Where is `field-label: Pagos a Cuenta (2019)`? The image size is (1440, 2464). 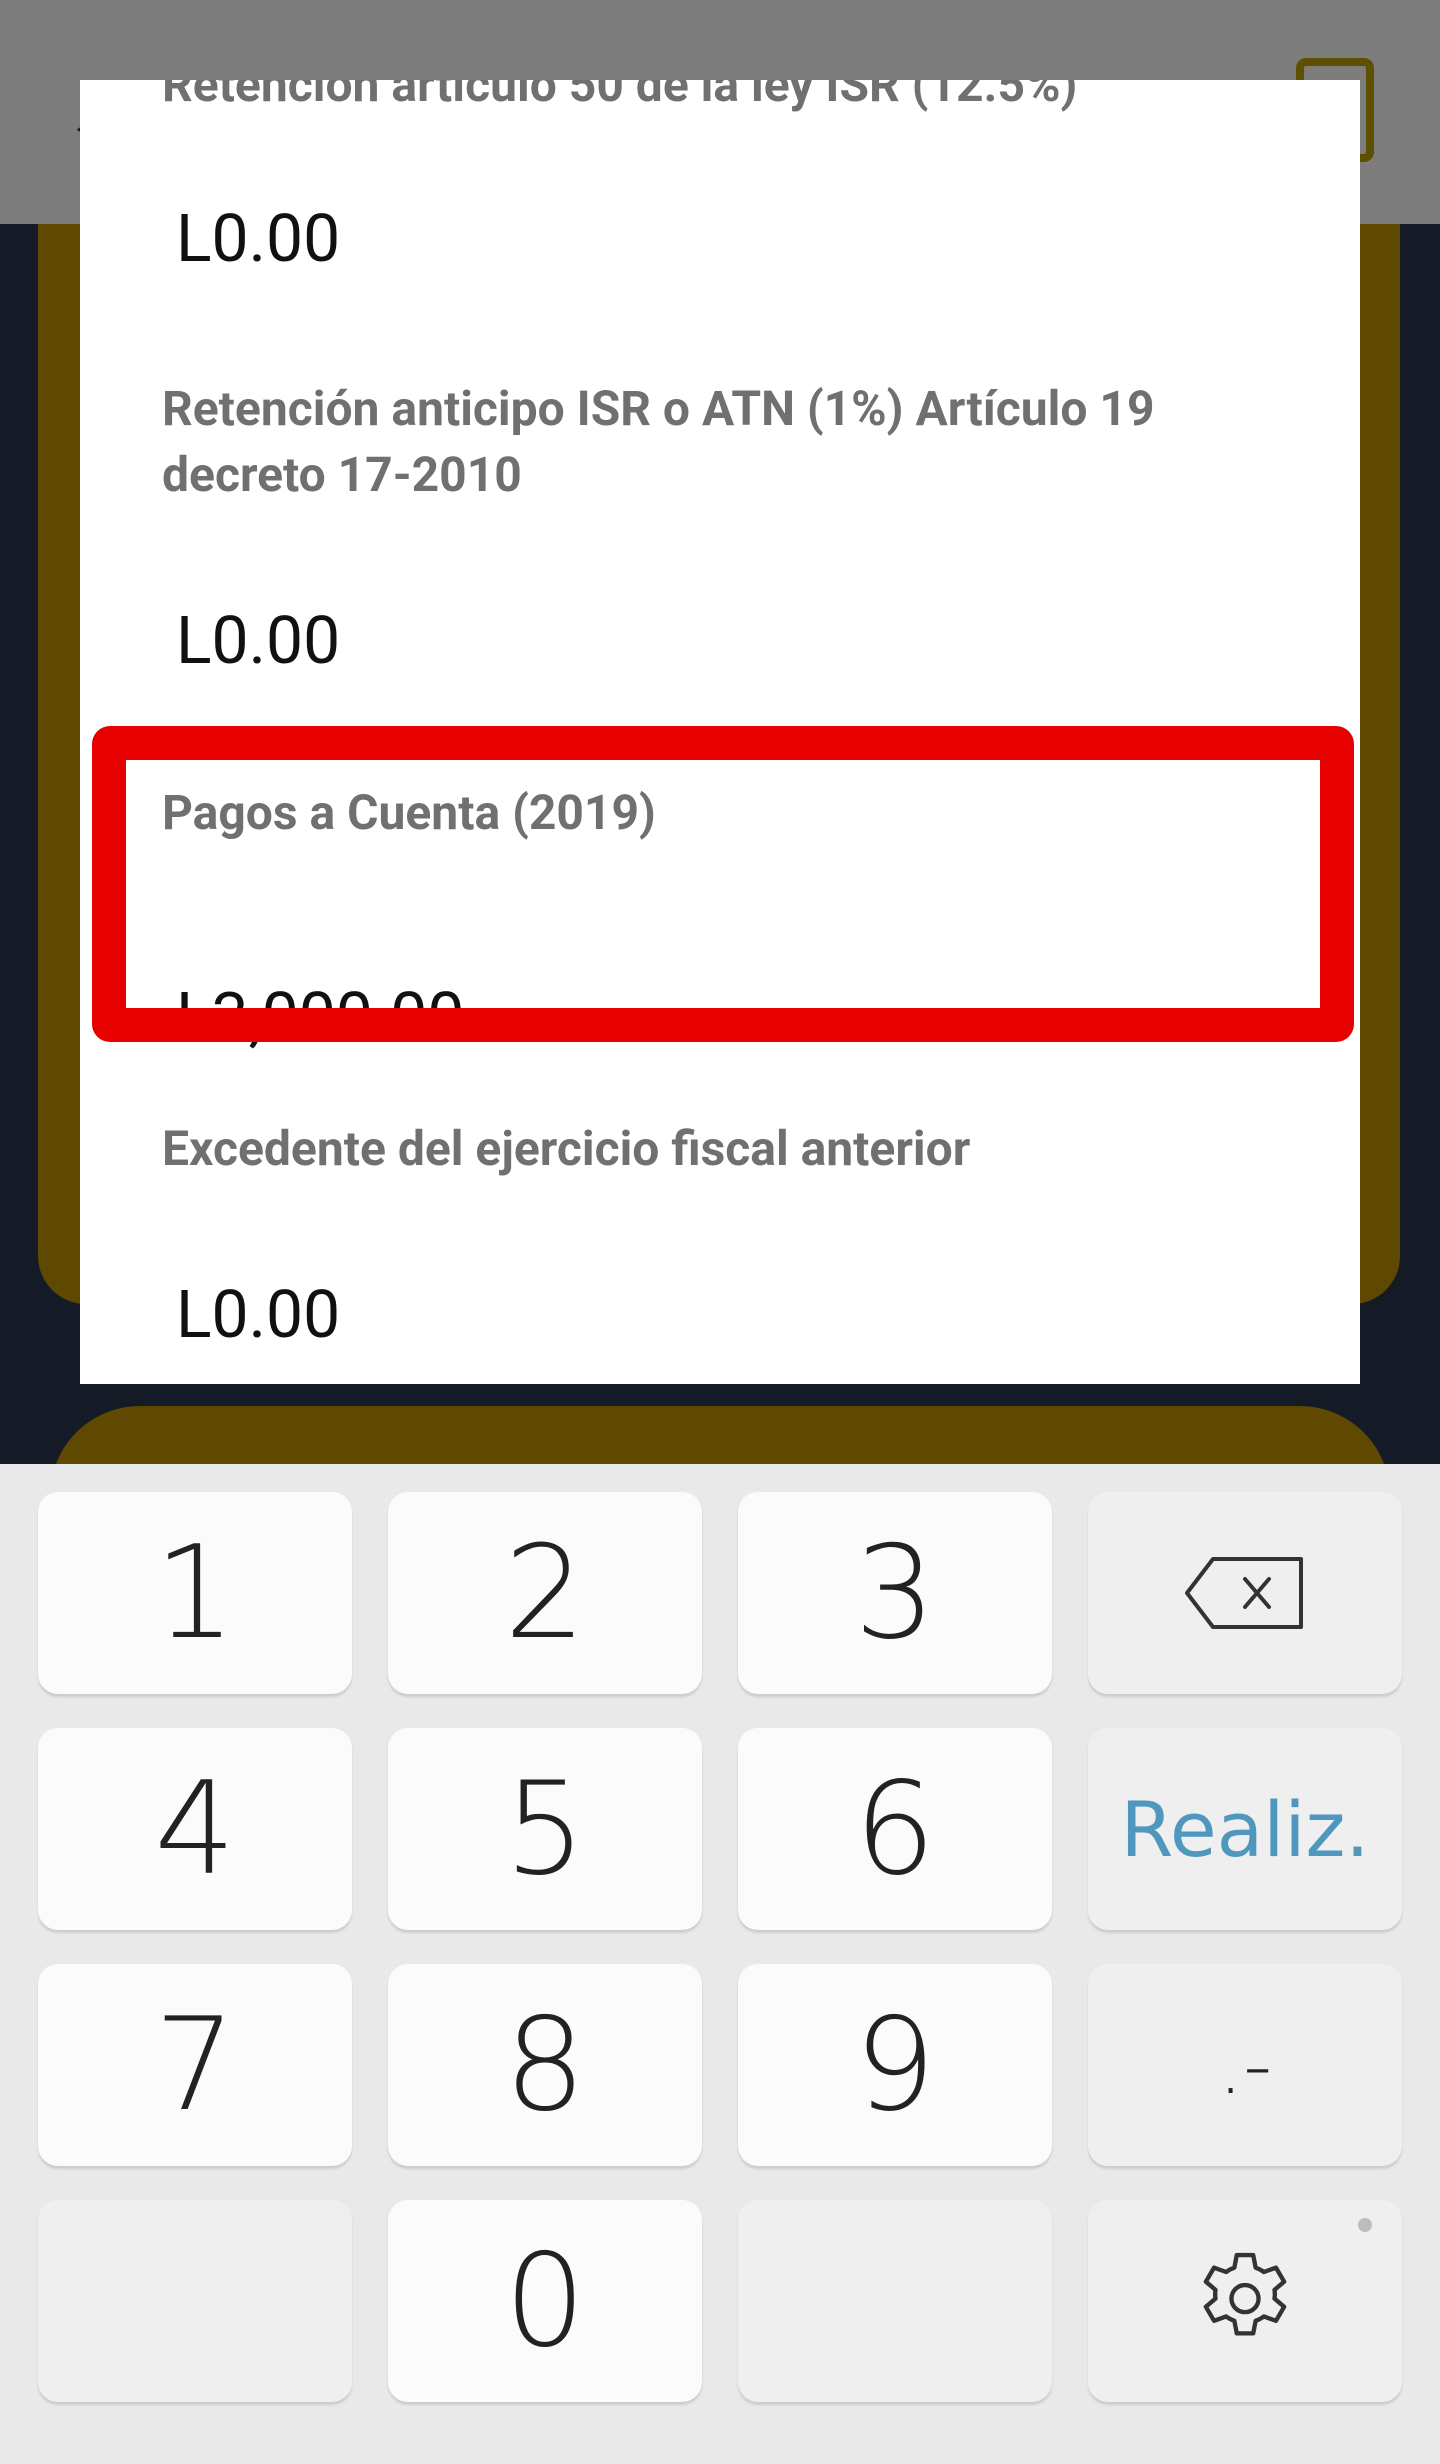
field-label: Pagos a Cuenta (2019) is located at coordinates (409, 812).